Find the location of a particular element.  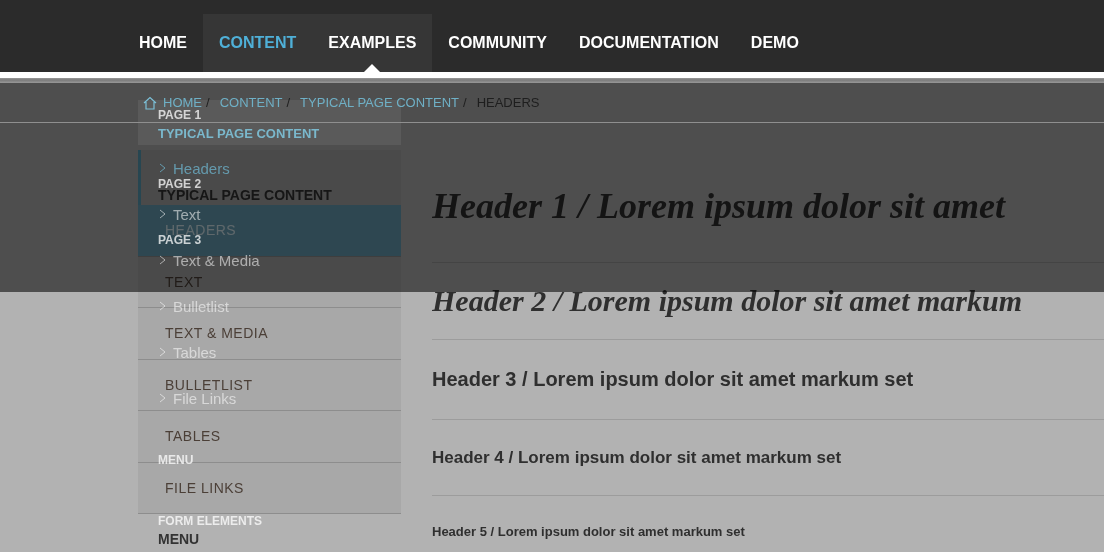

heading: Header 3 / Lorem ipsum dolor sit amet markum set is located at coordinates (673, 379).